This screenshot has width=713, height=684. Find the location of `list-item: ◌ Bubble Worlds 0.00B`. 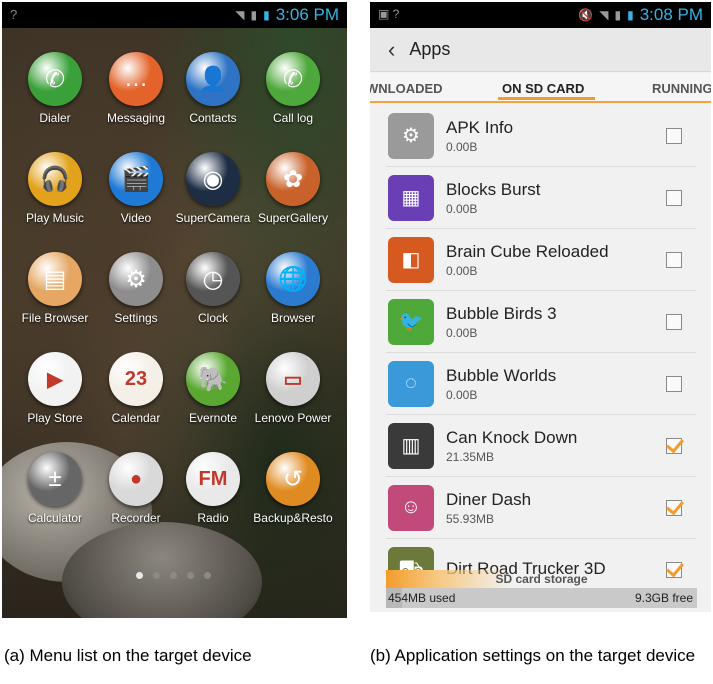

list-item: ◌ Bubble Worlds 0.00B is located at coordinates (541, 384).